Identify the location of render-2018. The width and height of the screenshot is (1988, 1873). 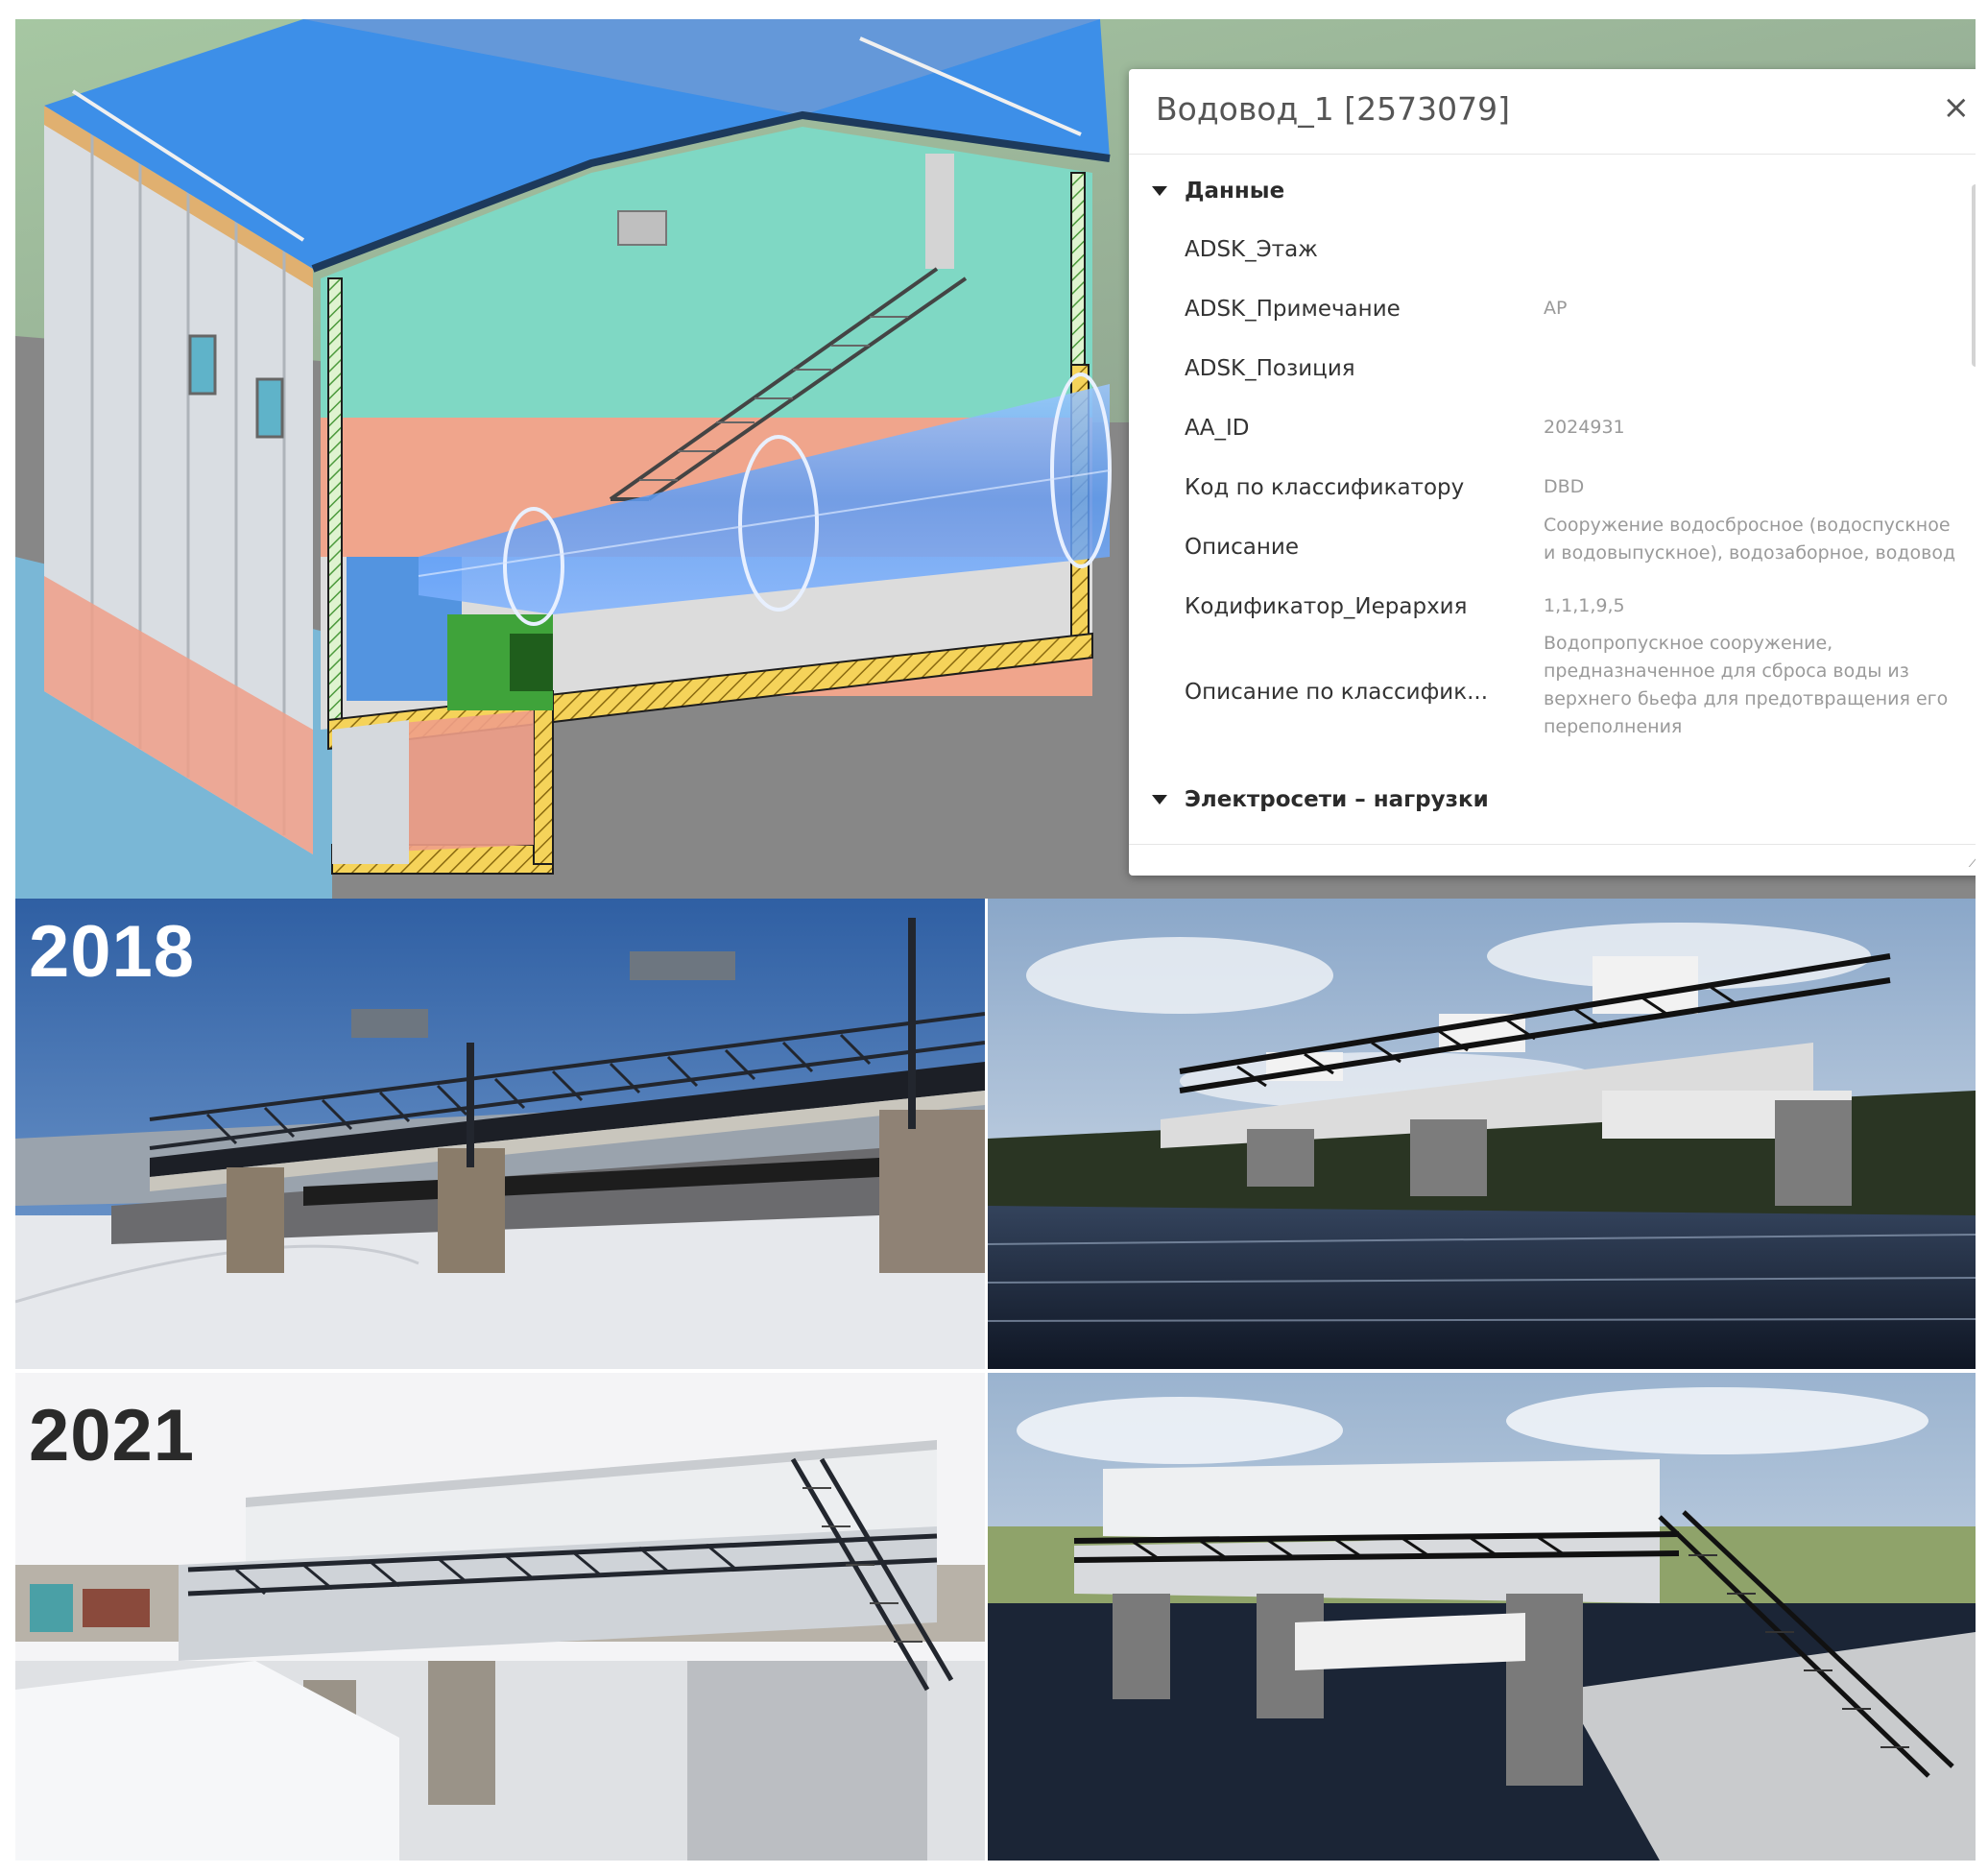
(1482, 1134).